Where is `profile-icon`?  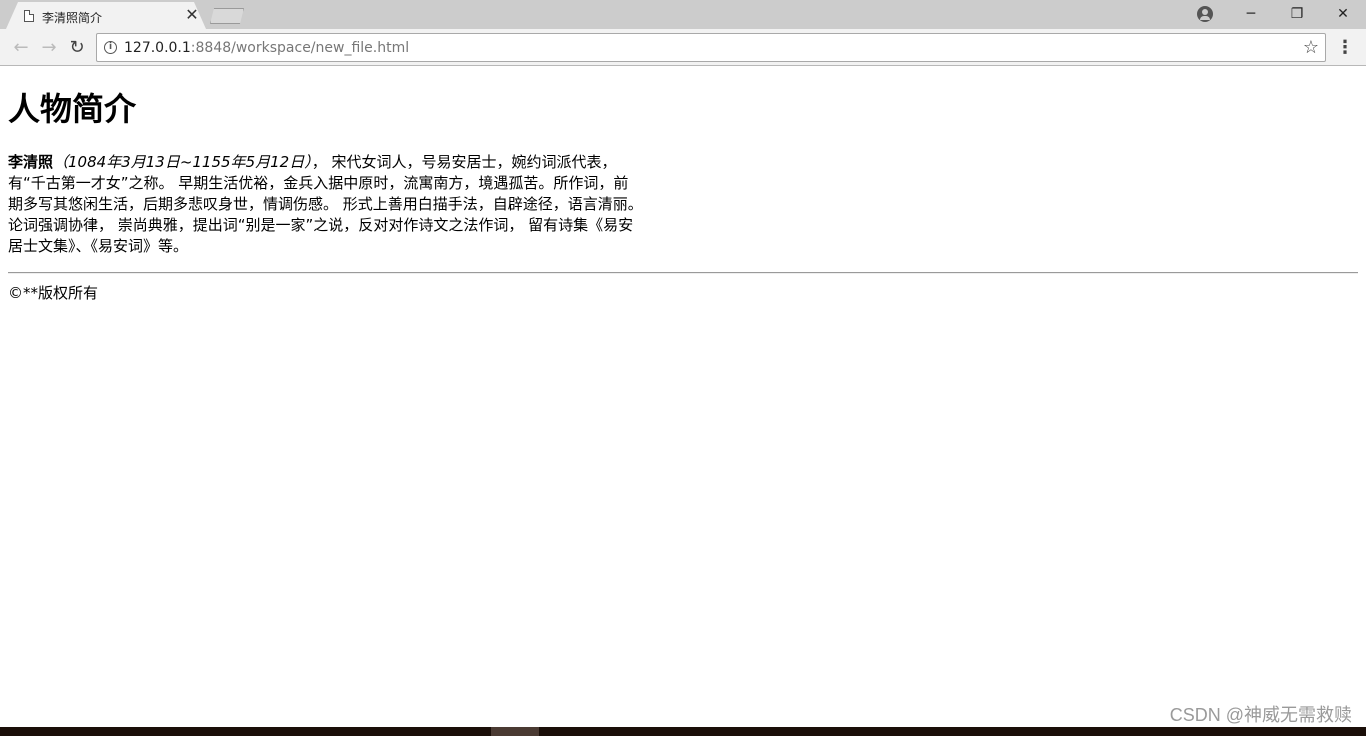 profile-icon is located at coordinates (1205, 14).